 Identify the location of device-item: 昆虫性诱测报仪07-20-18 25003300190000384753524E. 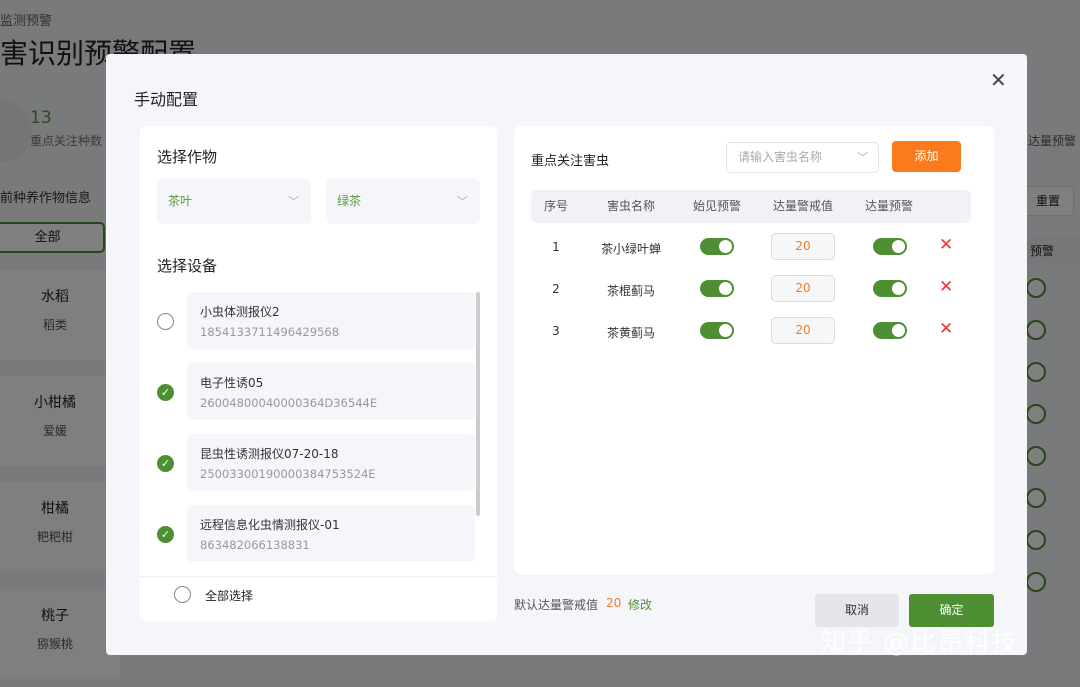
(331, 462).